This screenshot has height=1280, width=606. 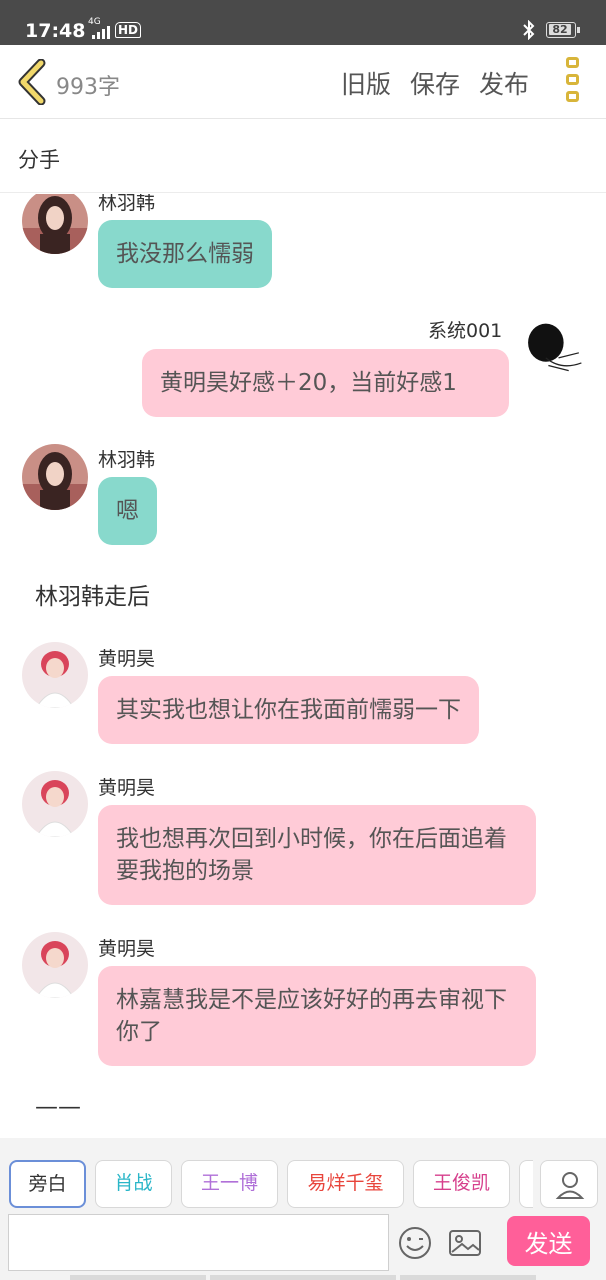 What do you see at coordinates (345, 1184) in the screenshot?
I see `character-chip: 易烊千玺` at bounding box center [345, 1184].